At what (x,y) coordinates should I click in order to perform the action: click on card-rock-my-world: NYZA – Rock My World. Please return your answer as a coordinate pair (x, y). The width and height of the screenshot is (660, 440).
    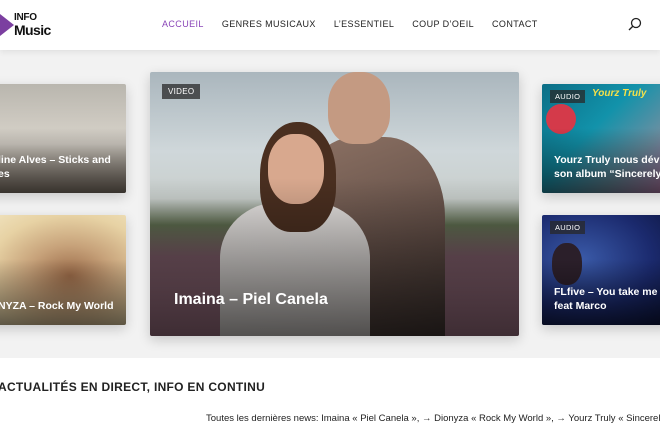
    Looking at the image, I should click on (63, 270).